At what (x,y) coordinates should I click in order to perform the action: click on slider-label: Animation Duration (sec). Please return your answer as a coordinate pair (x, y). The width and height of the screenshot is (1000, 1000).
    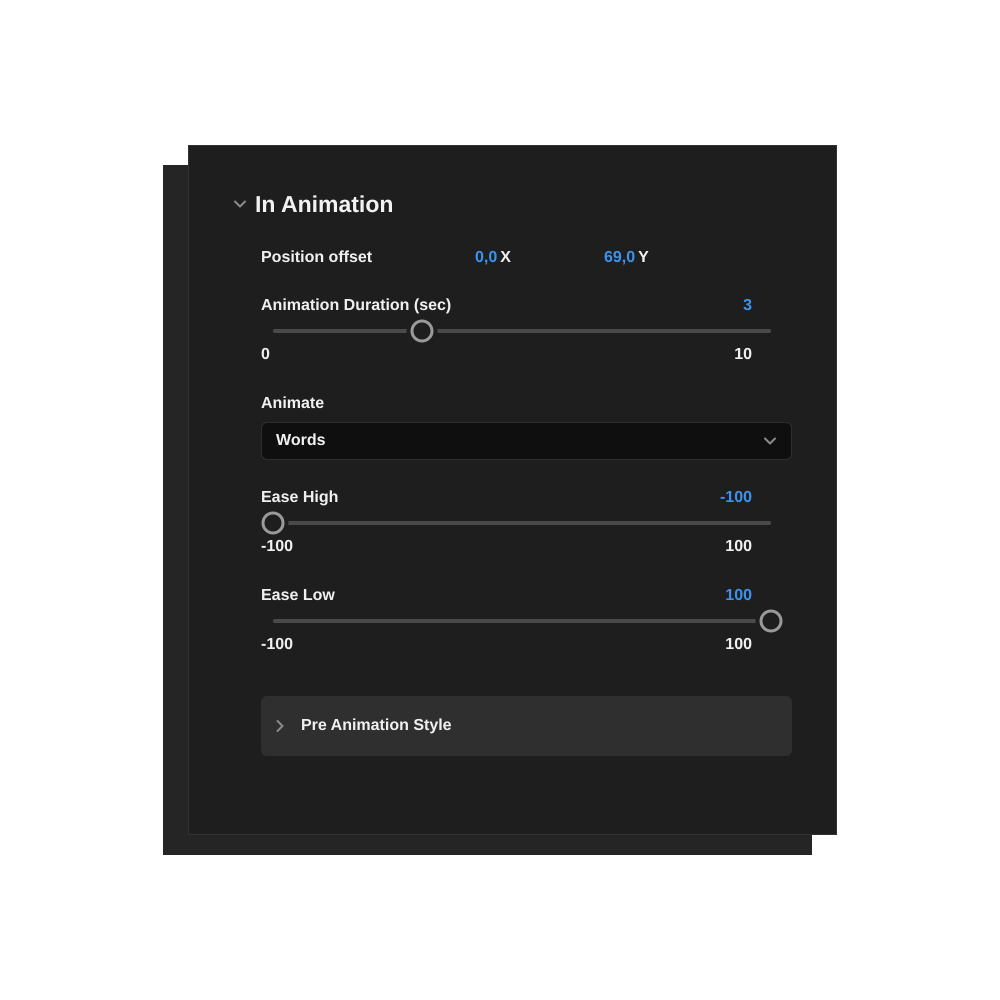
    Looking at the image, I should click on (356, 306).